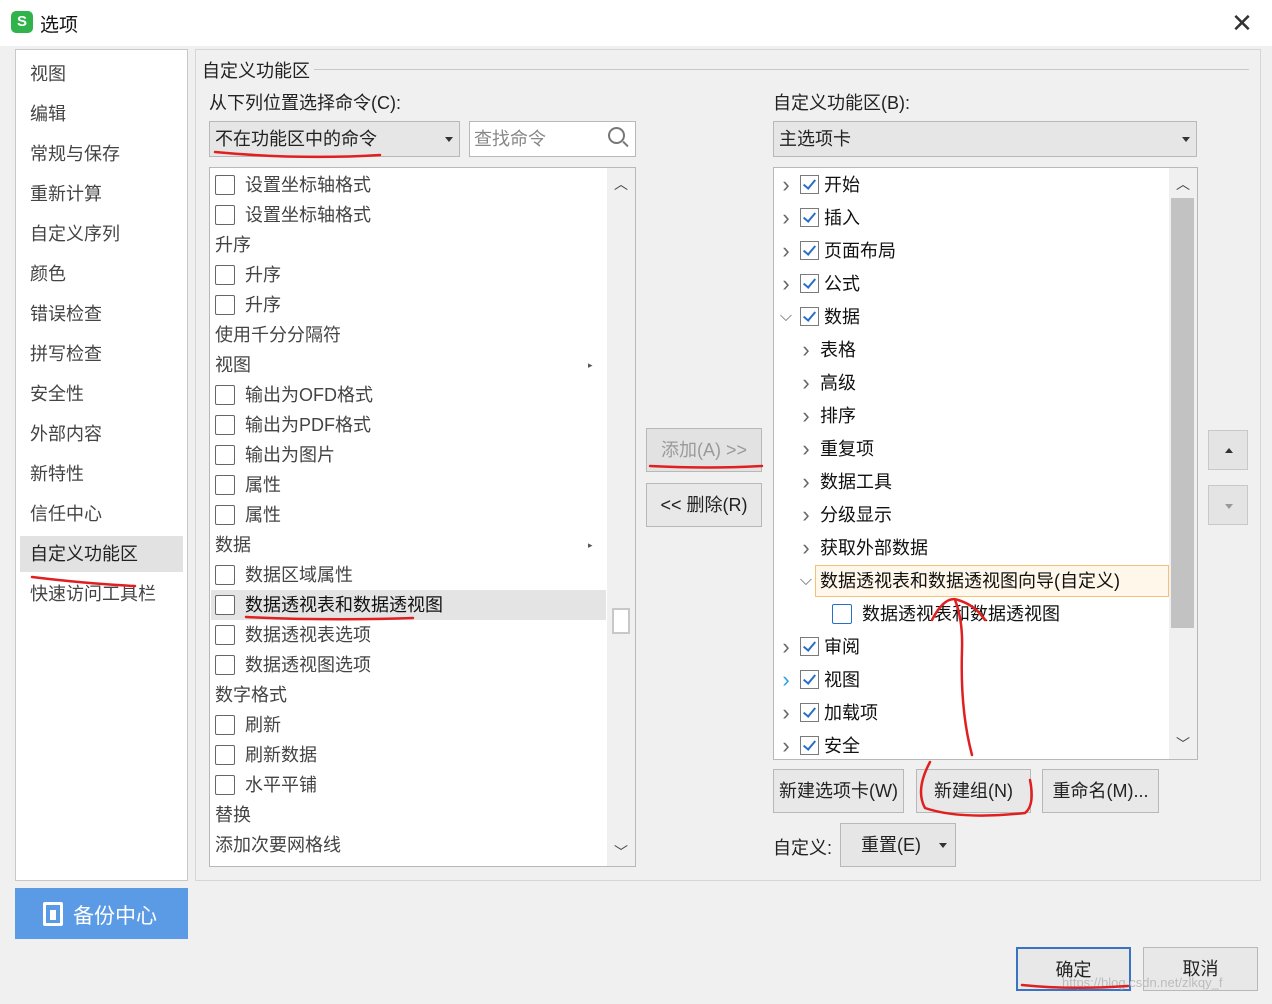 Image resolution: width=1272 pixels, height=1004 pixels. I want to click on command-list-item: 数据透视表选项, so click(408, 635).